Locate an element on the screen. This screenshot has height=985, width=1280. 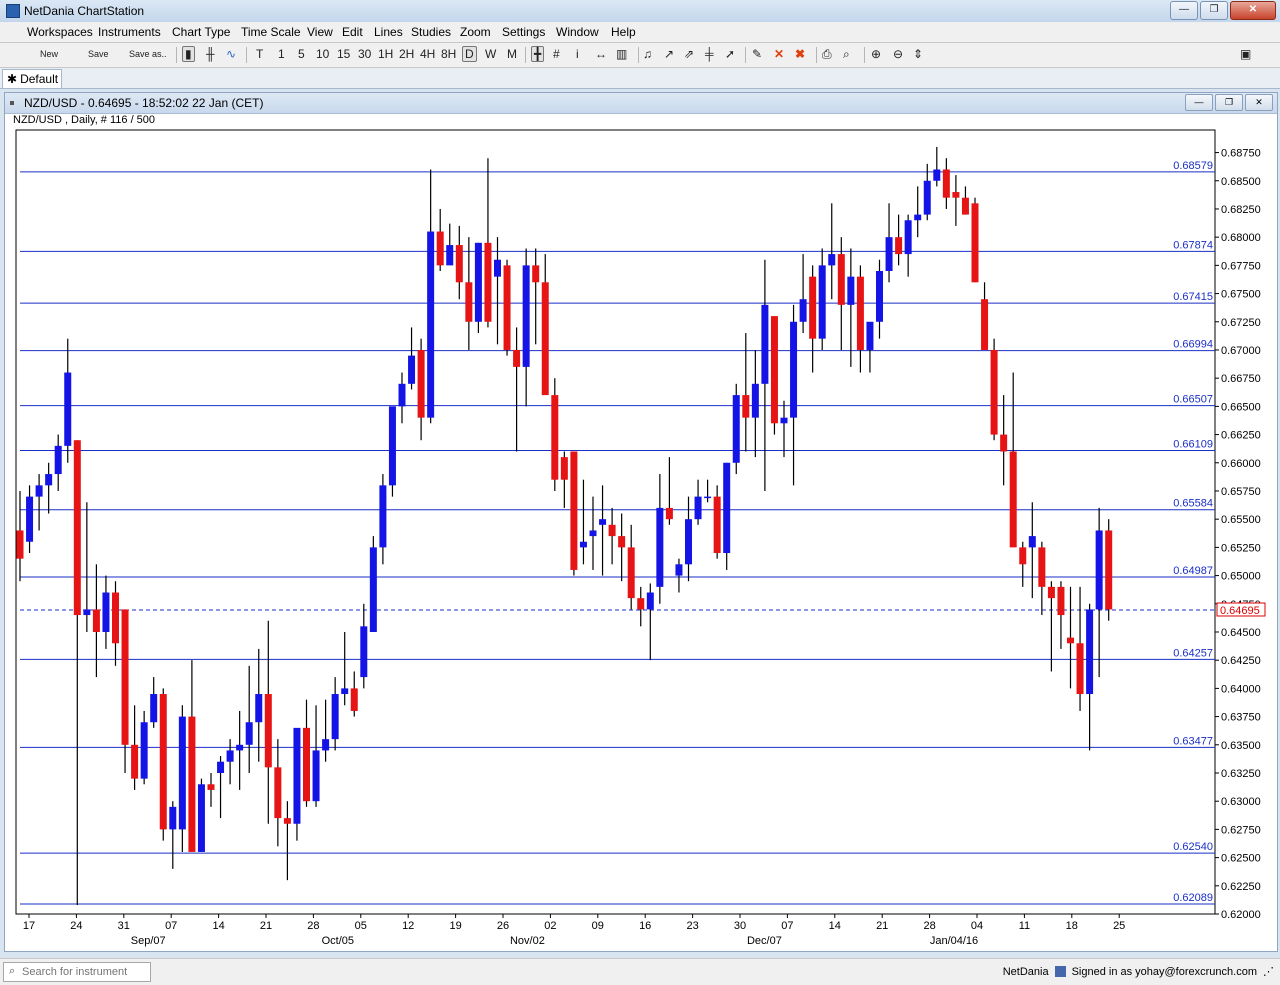
ohlc-bar-chart-icon: ╫ is located at coordinates (210, 54).